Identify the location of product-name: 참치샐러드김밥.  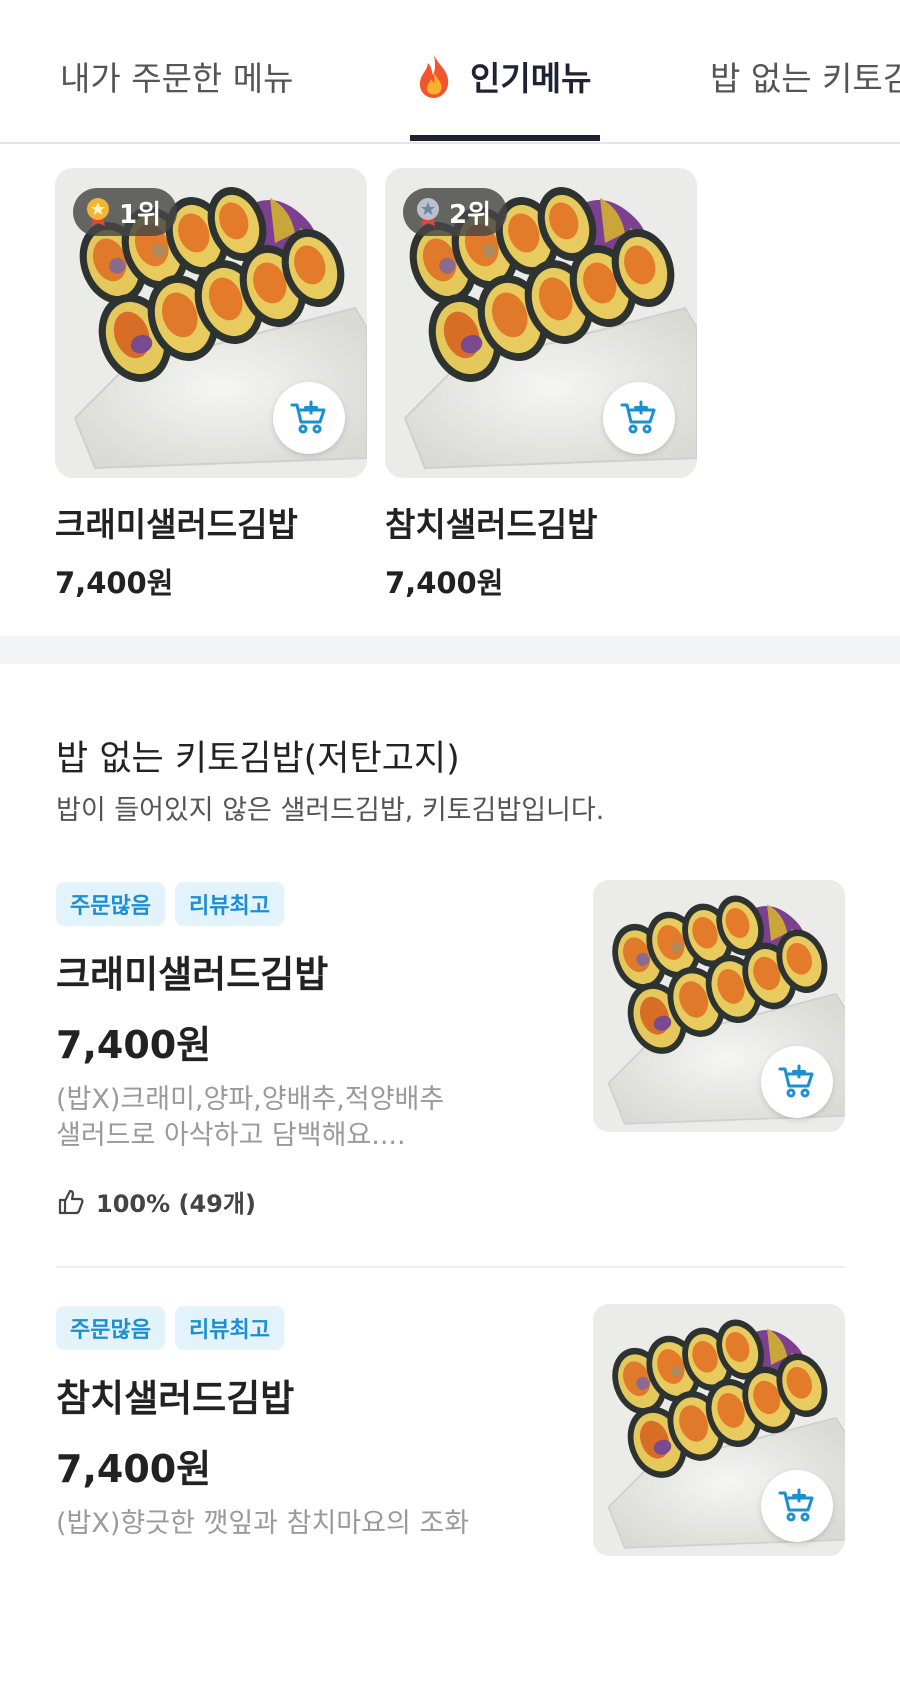
(491, 524).